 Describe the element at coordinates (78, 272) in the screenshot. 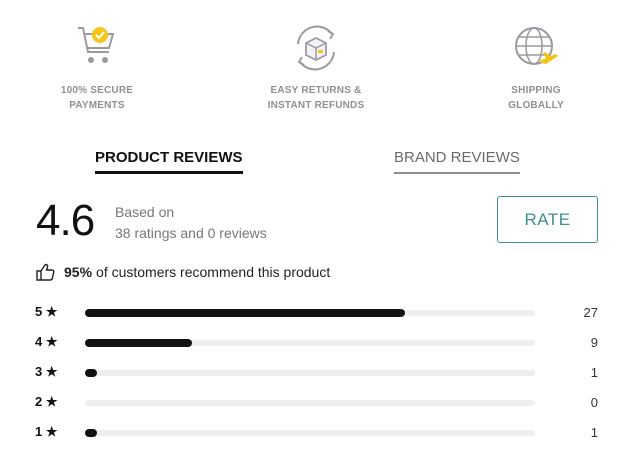

I see `recommend-percent: 95%` at that location.